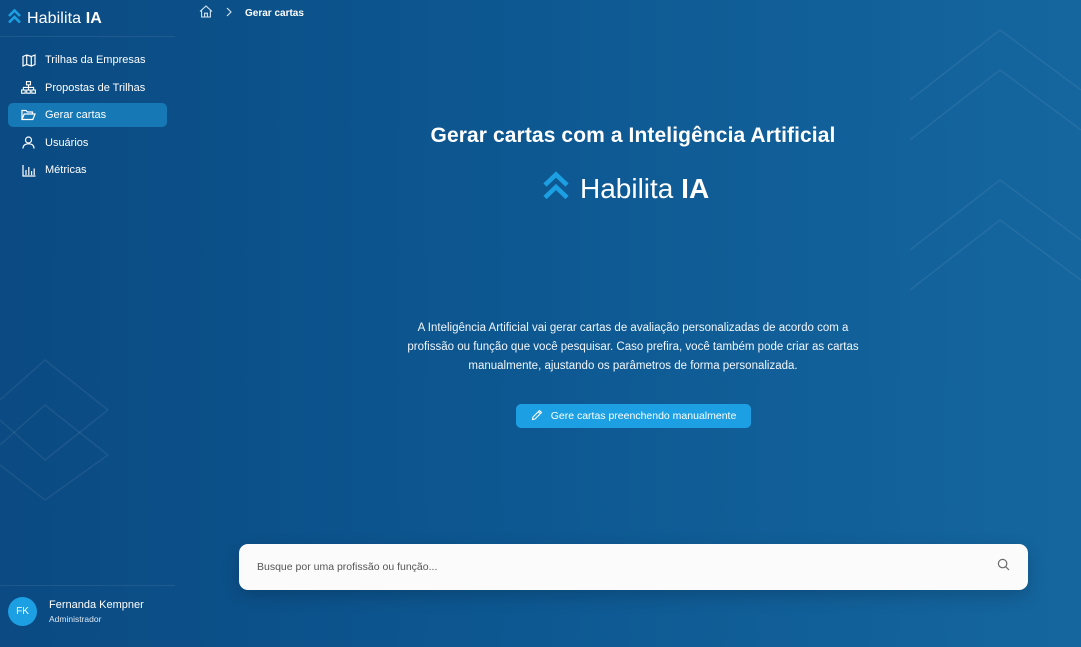 The height and width of the screenshot is (647, 1081). Describe the element at coordinates (643, 416) in the screenshot. I see `manual-generate-label: Gere cartas preenchendo manualmente` at that location.